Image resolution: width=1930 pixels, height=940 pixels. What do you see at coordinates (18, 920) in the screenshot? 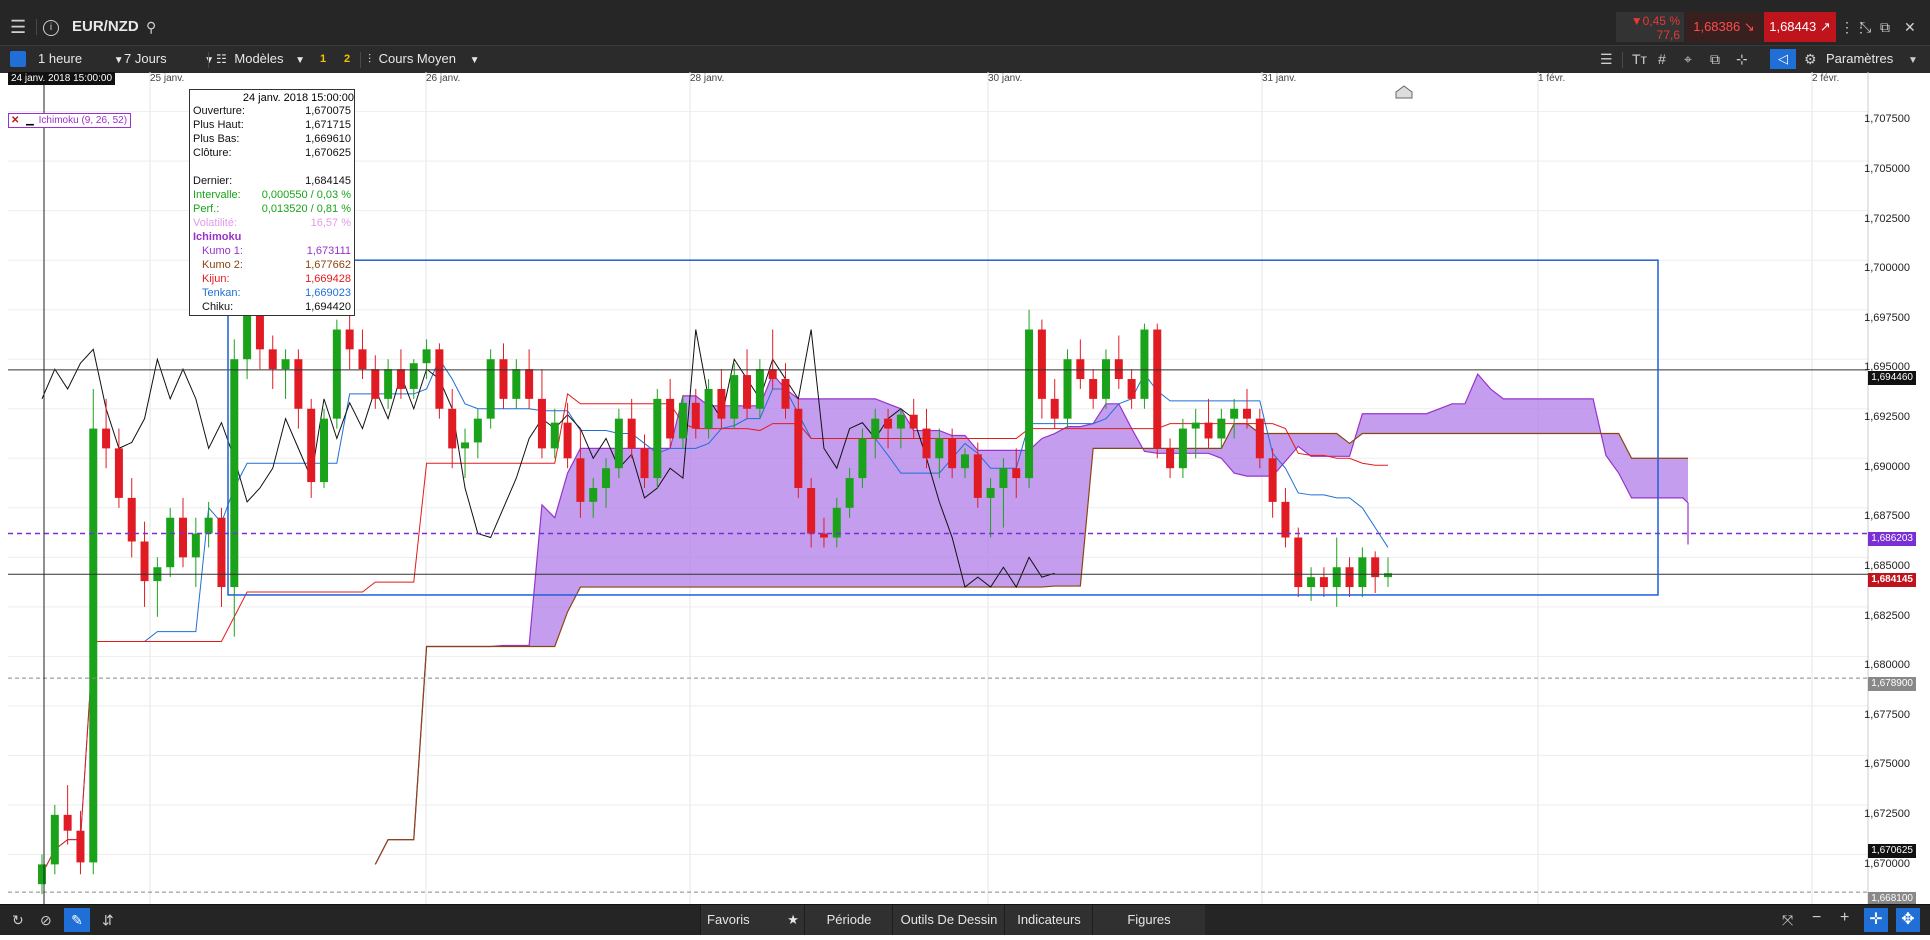
I see `refresh-icon: ↻` at bounding box center [18, 920].